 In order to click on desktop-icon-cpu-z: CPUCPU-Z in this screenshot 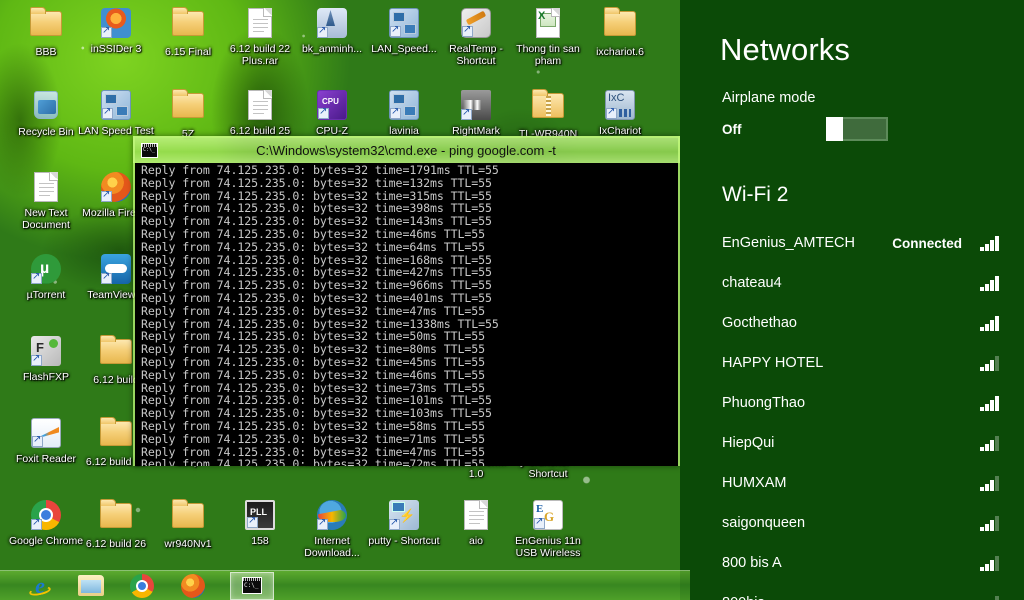, I will do `click(332, 113)`.